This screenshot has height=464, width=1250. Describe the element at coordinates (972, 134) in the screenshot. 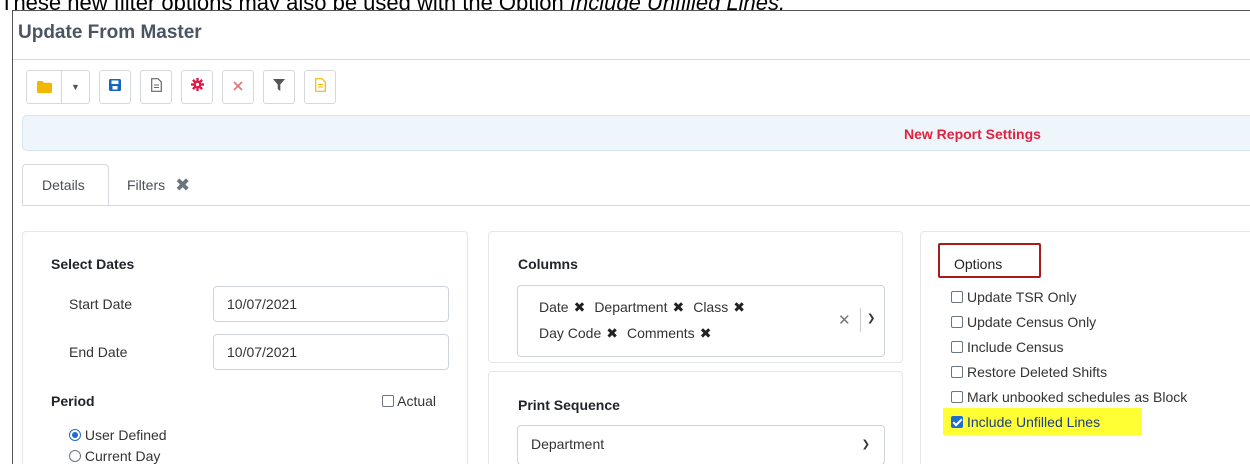

I see `banner-text: New Report Settings` at that location.